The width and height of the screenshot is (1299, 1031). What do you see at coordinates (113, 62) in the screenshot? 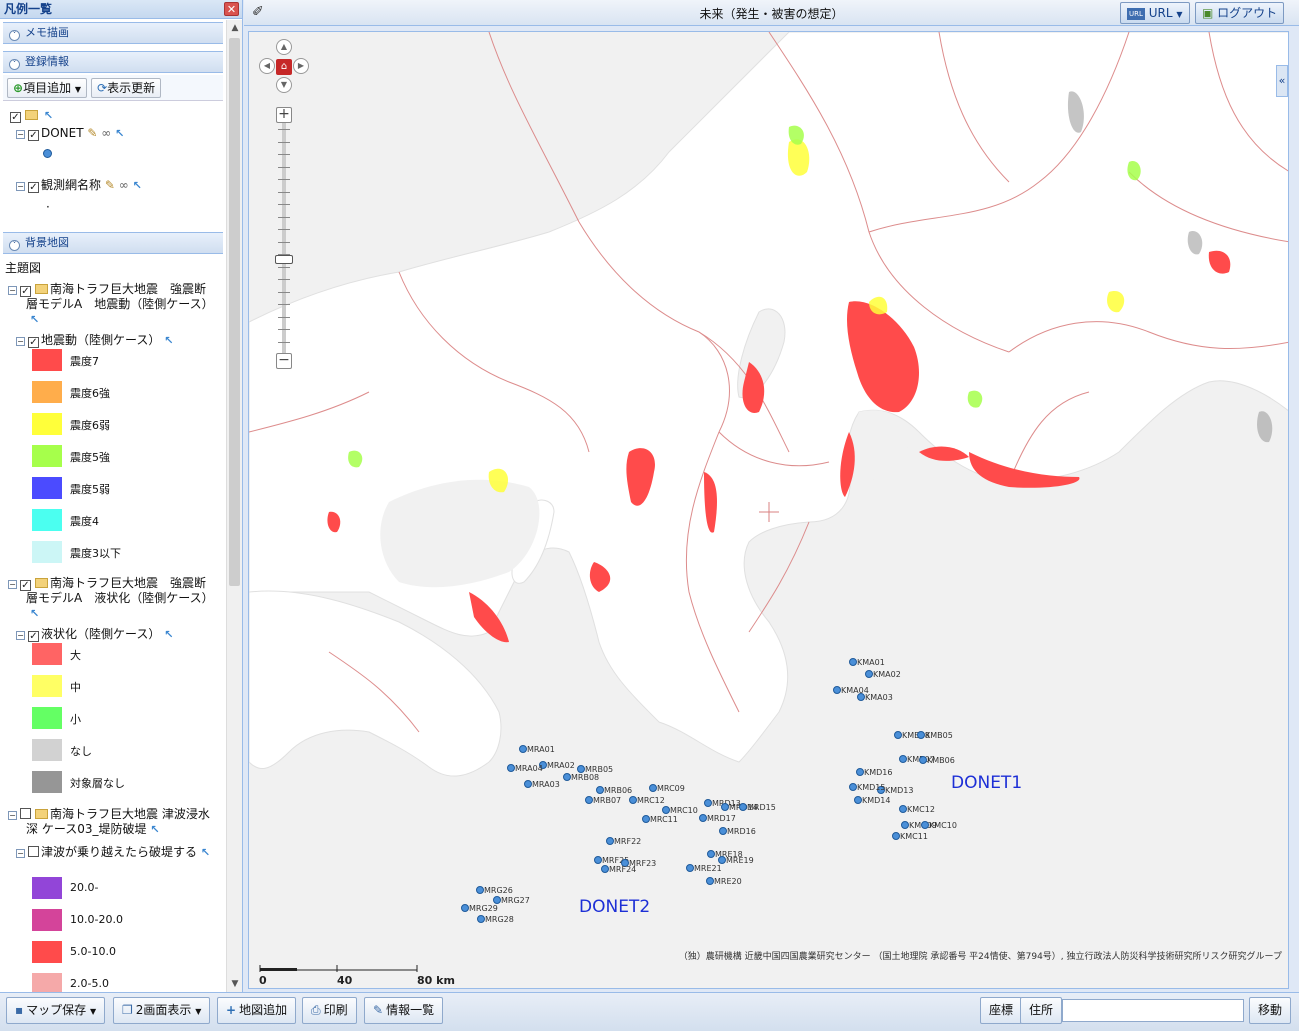
I see `section-registered: ˅ 登録情報` at bounding box center [113, 62].